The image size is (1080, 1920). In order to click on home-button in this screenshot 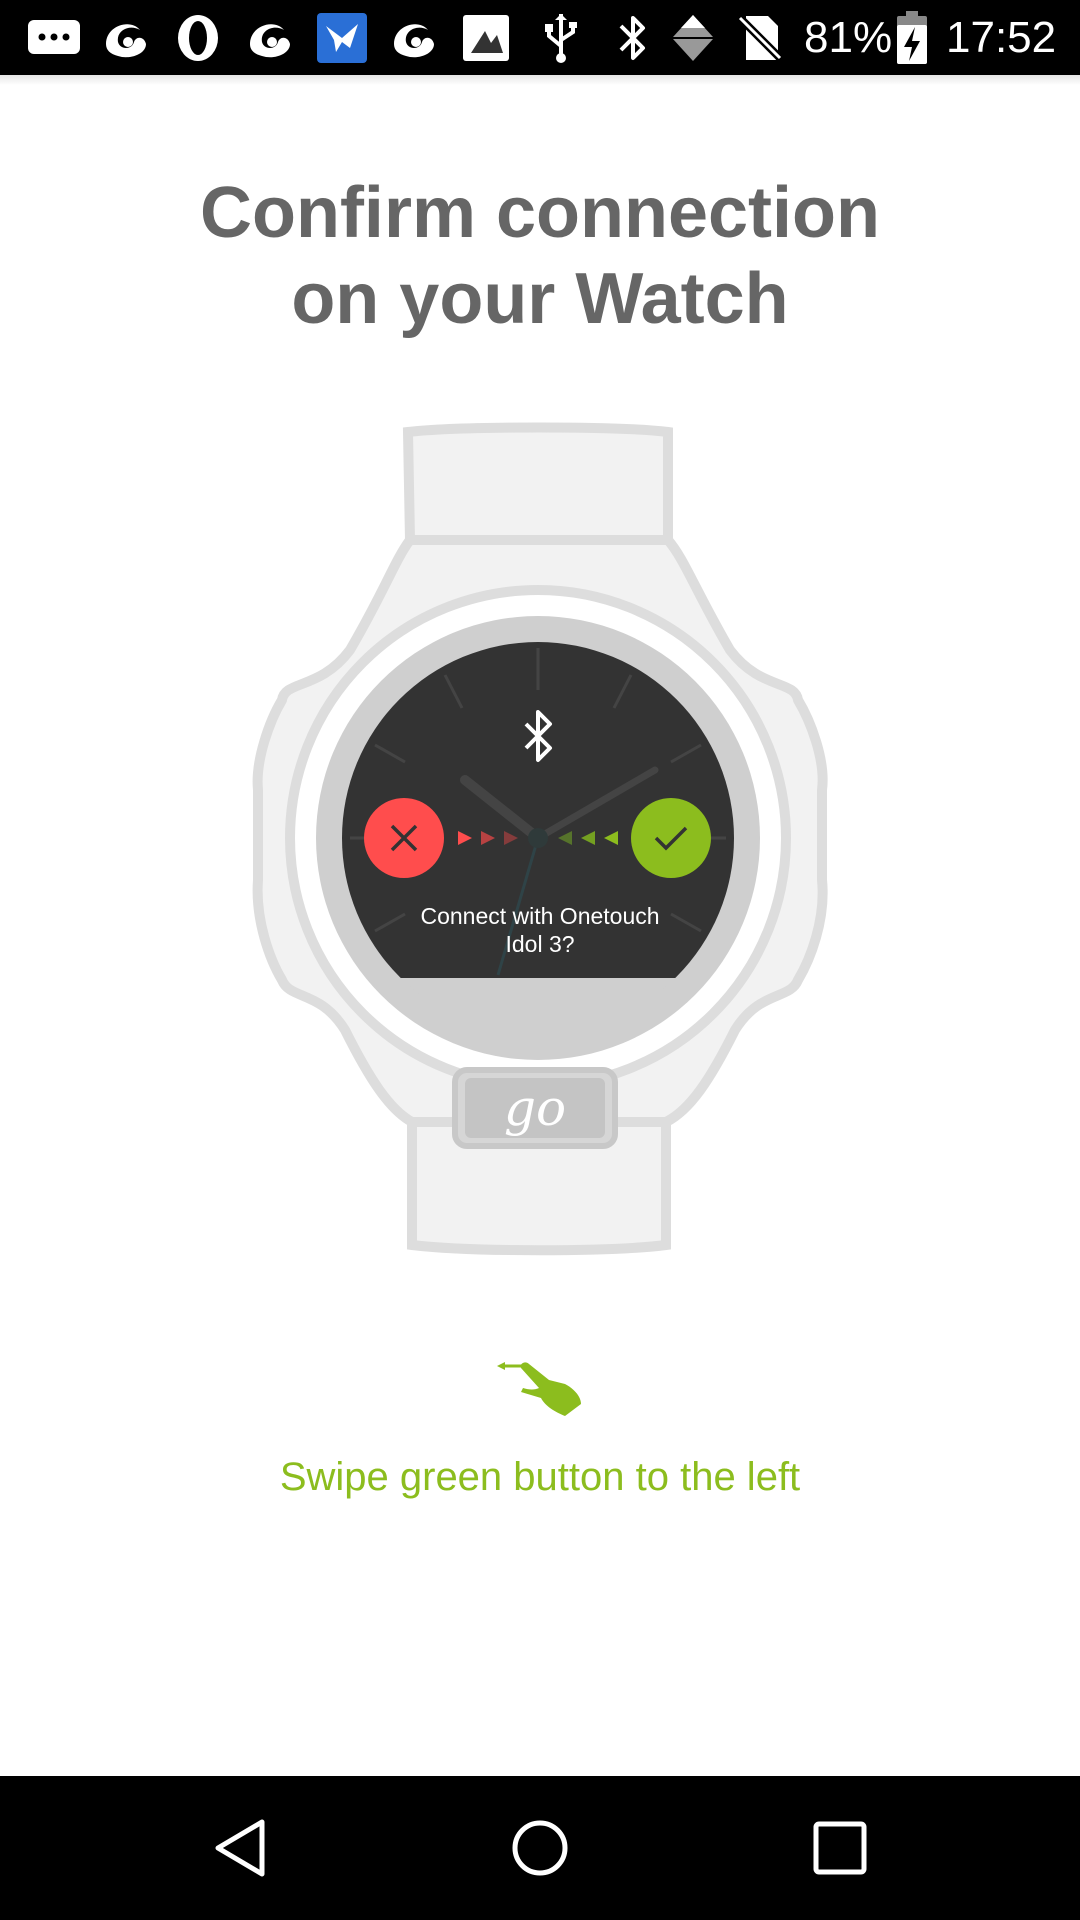, I will do `click(540, 1848)`.